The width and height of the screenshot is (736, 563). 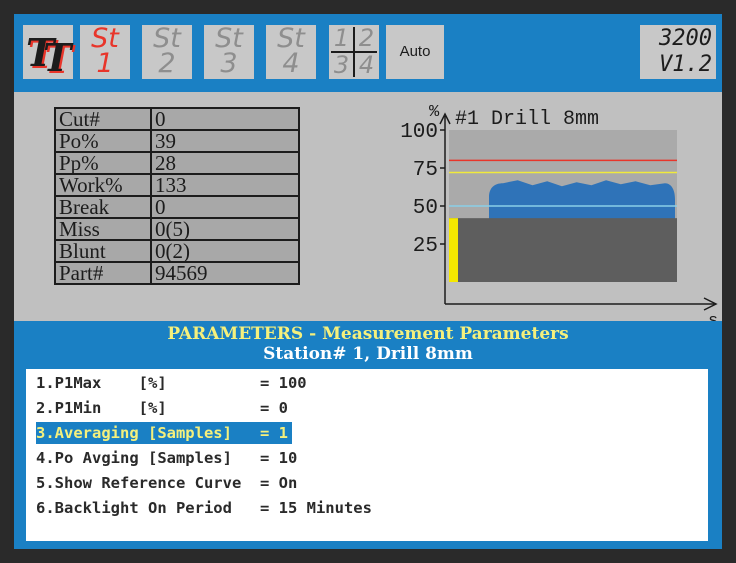 What do you see at coordinates (225, 163) in the screenshot?
I see `stat-value: 28` at bounding box center [225, 163].